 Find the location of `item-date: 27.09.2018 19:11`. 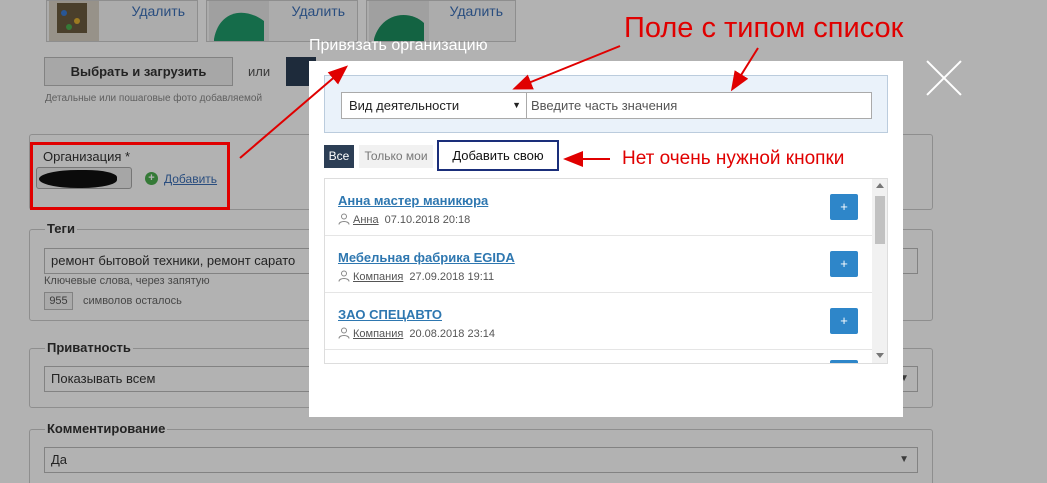

item-date: 27.09.2018 19:11 is located at coordinates (452, 277).